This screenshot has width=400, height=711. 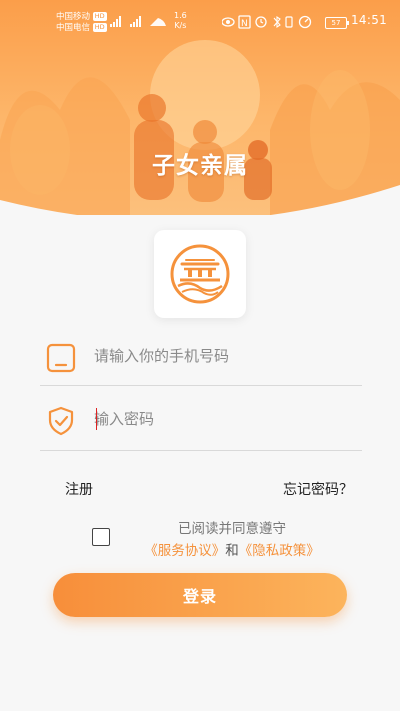 I want to click on status-time: 14:51, so click(x=369, y=20).